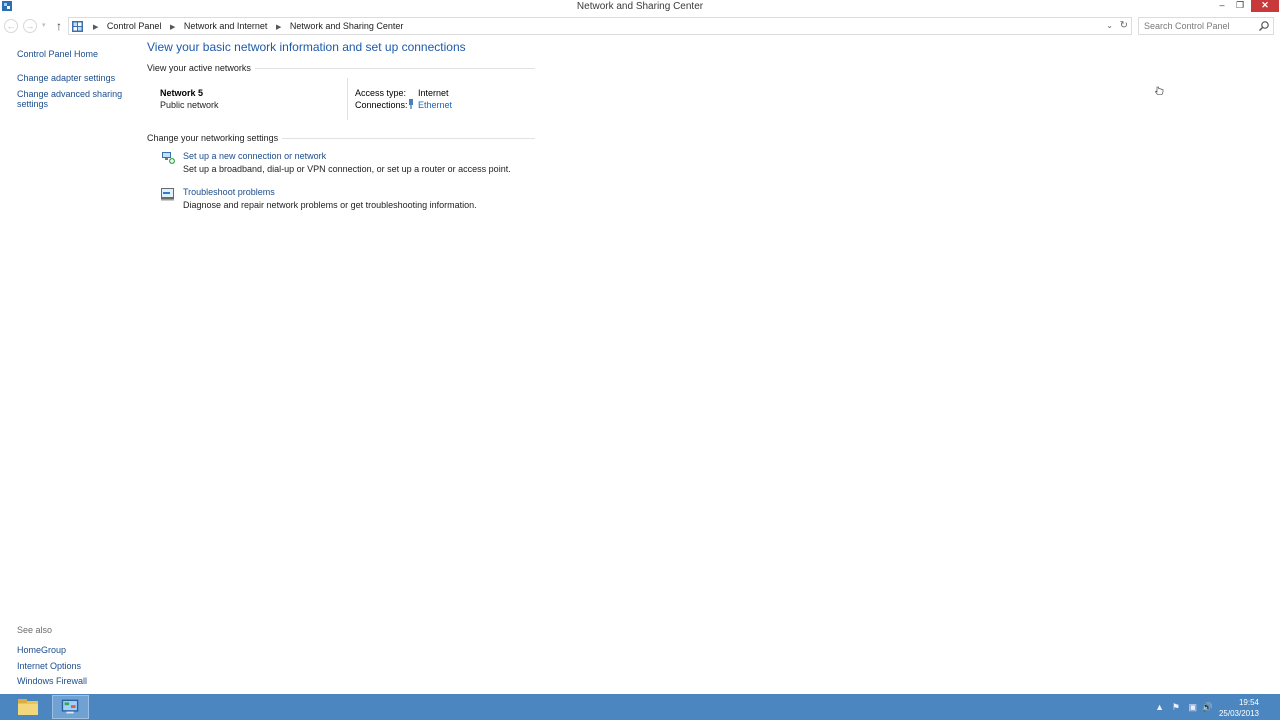 The height and width of the screenshot is (720, 1280). I want to click on see-also-header: See also, so click(35, 630).